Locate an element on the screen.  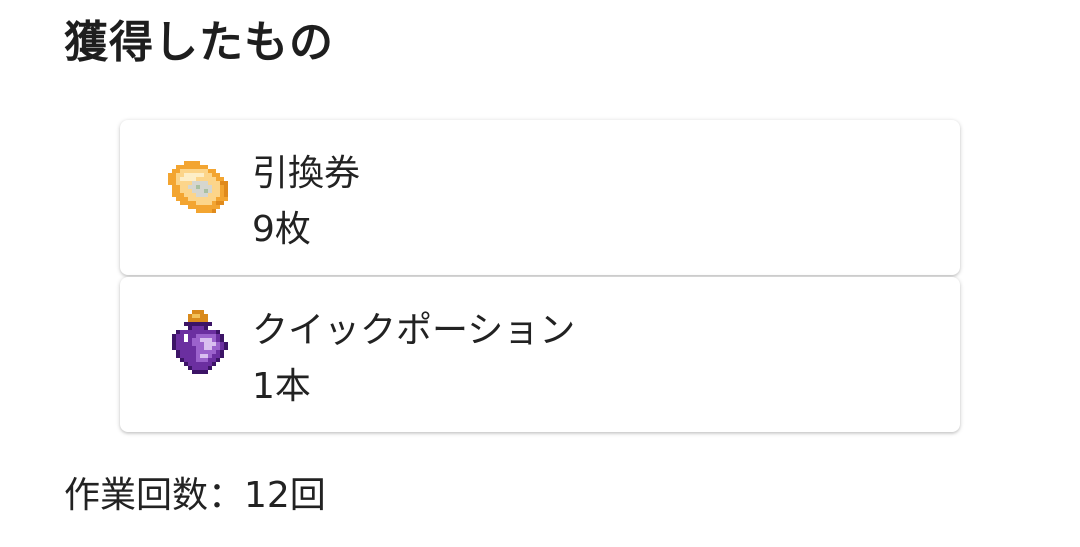
item-name: クイックポーション is located at coordinates (414, 330).